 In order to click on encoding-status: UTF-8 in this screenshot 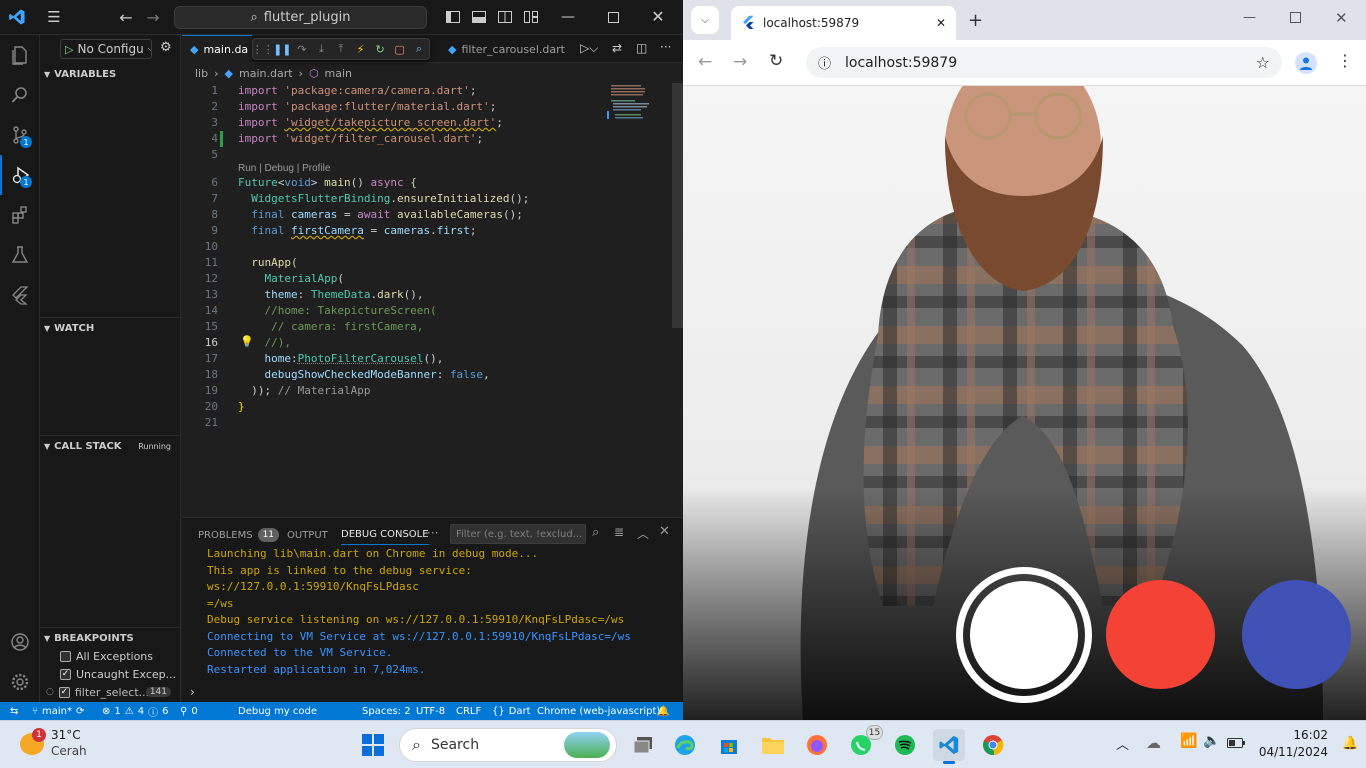, I will do `click(430, 711)`.